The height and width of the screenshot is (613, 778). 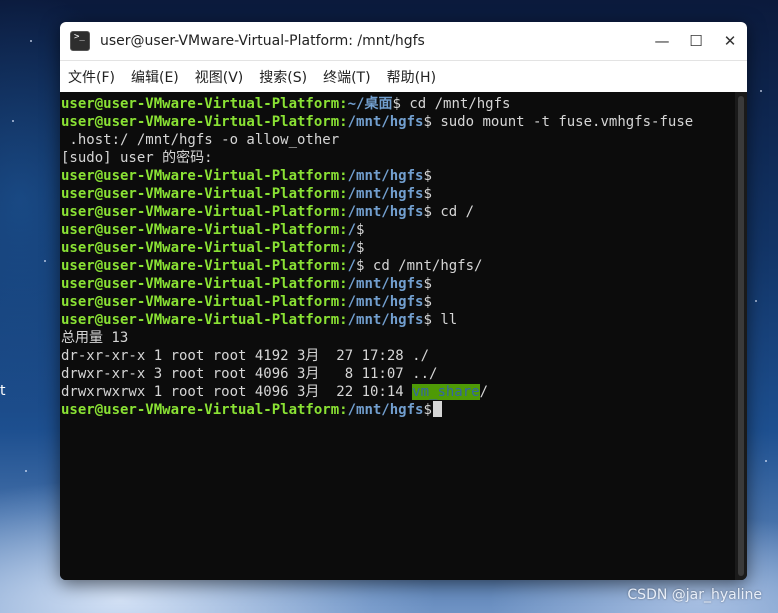 What do you see at coordinates (444, 320) in the screenshot?
I see `command-text: ll` at bounding box center [444, 320].